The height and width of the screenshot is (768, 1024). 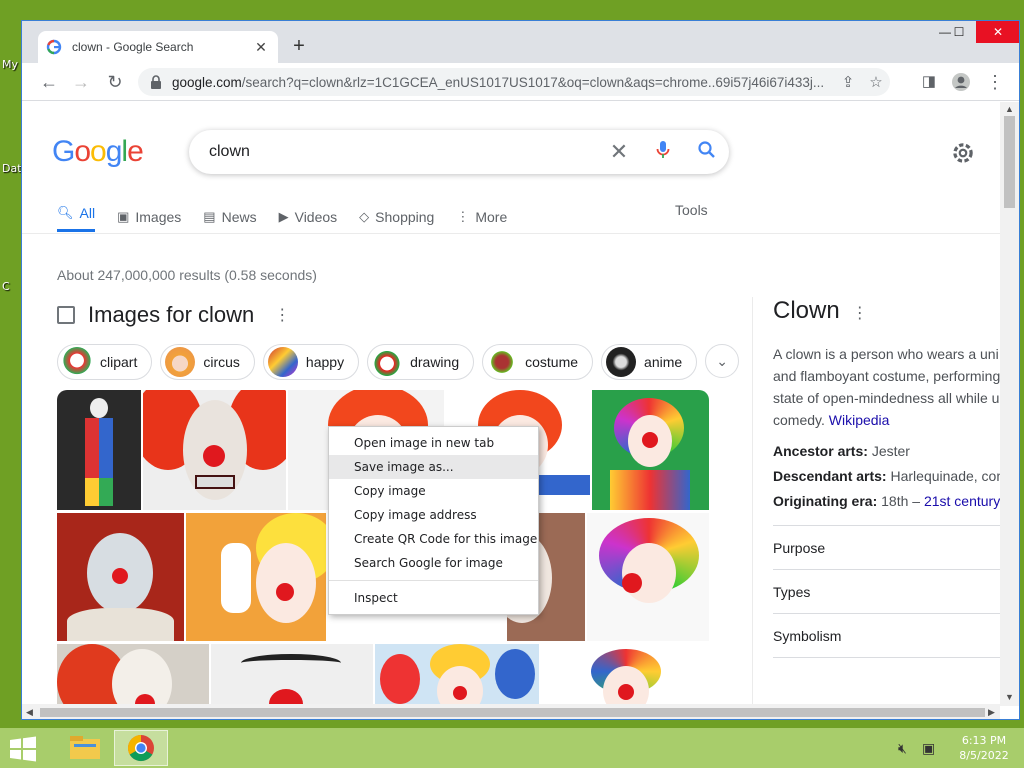 What do you see at coordinates (433, 443) in the screenshot?
I see `menu-open-image-new-tab: Open image in new tab` at bounding box center [433, 443].